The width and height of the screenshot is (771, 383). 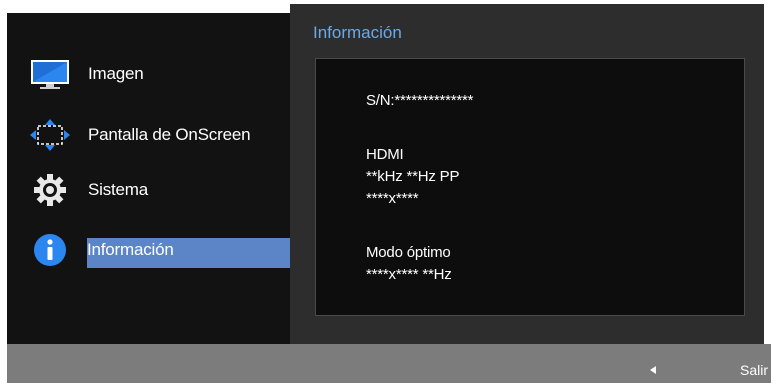 What do you see at coordinates (50, 74) in the screenshot?
I see `monitor-icon` at bounding box center [50, 74].